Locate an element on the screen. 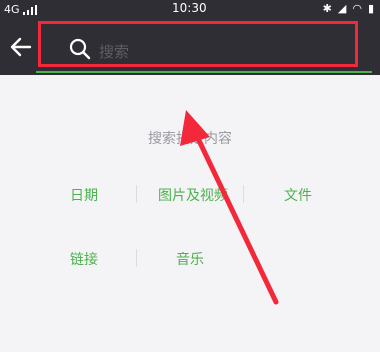 This screenshot has width=380, height=352. annotation-arrow is located at coordinates (229, 207).